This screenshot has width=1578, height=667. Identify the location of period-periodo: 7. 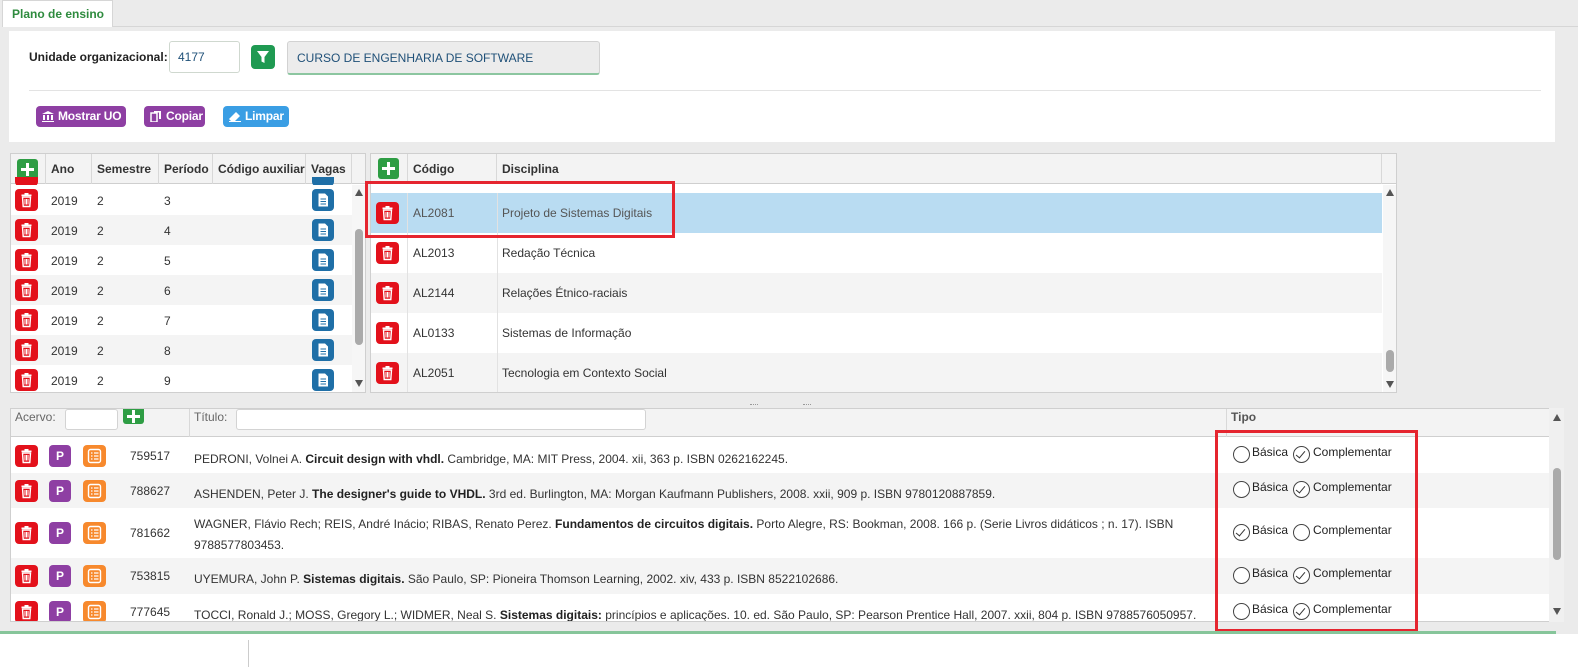
(167, 321).